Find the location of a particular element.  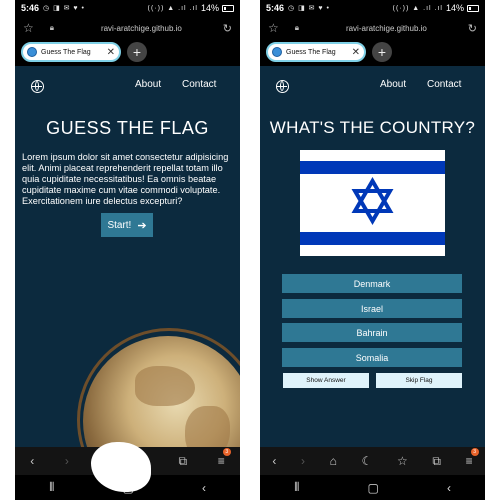

home-icon: ⌂ is located at coordinates (333, 461).